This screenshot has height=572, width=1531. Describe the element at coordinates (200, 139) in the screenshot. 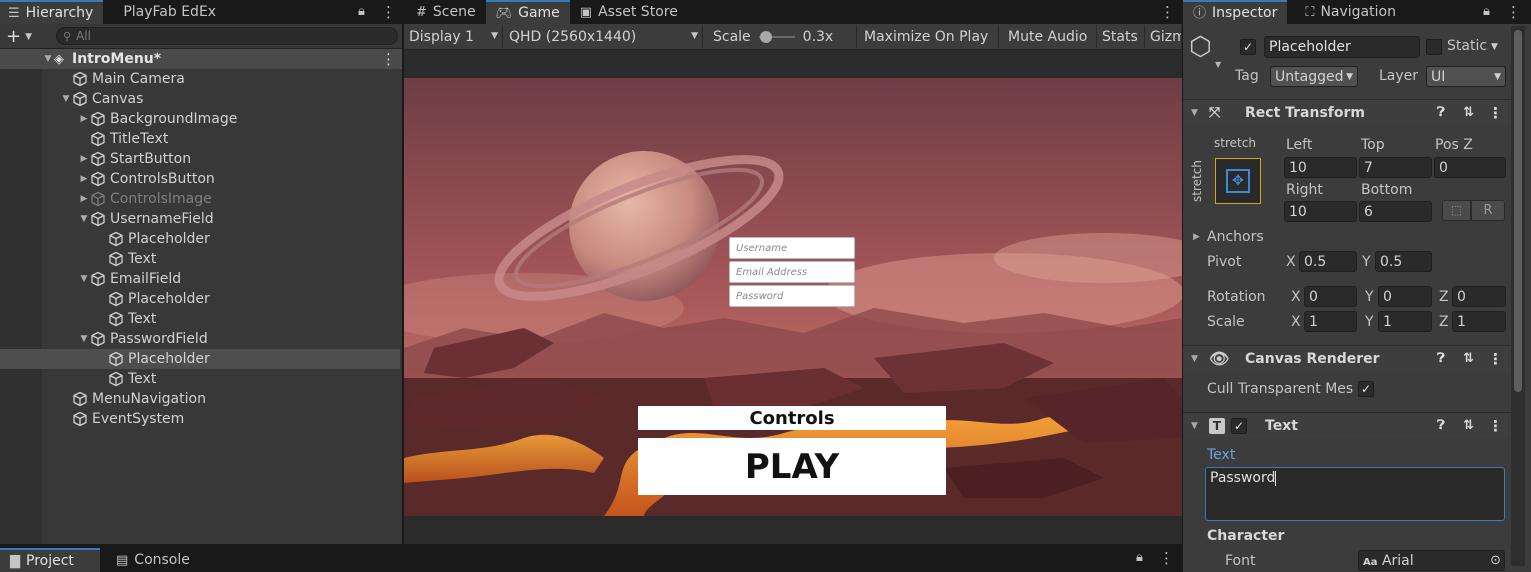

I see `hierarchy-item: TitleText` at that location.